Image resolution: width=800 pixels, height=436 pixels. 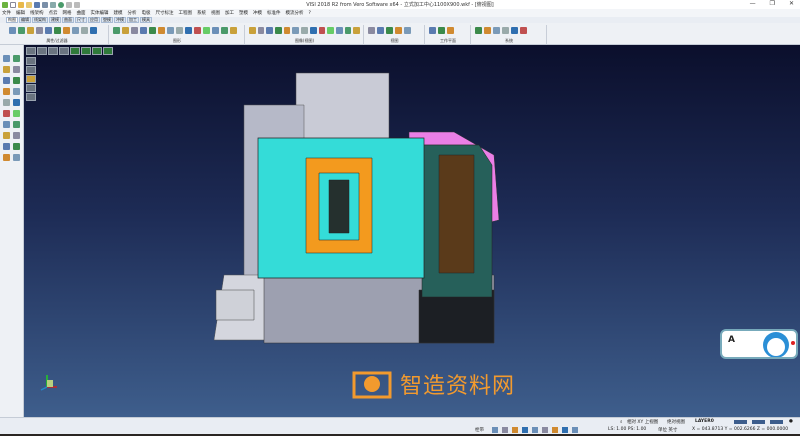 What do you see at coordinates (165, 13) in the screenshot?
I see `menu-item: 尺寸标注` at bounding box center [165, 13].